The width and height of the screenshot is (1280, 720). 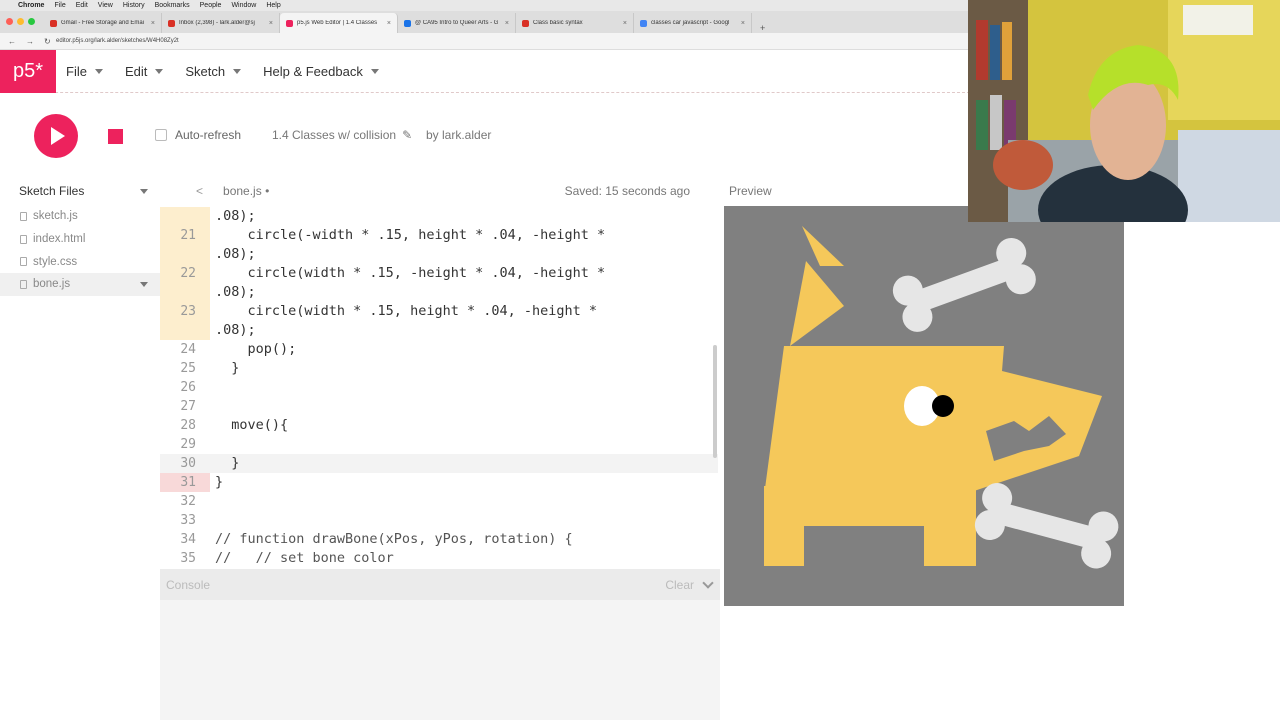 What do you see at coordinates (188, 406) in the screenshot?
I see `line-number: 27` at bounding box center [188, 406].